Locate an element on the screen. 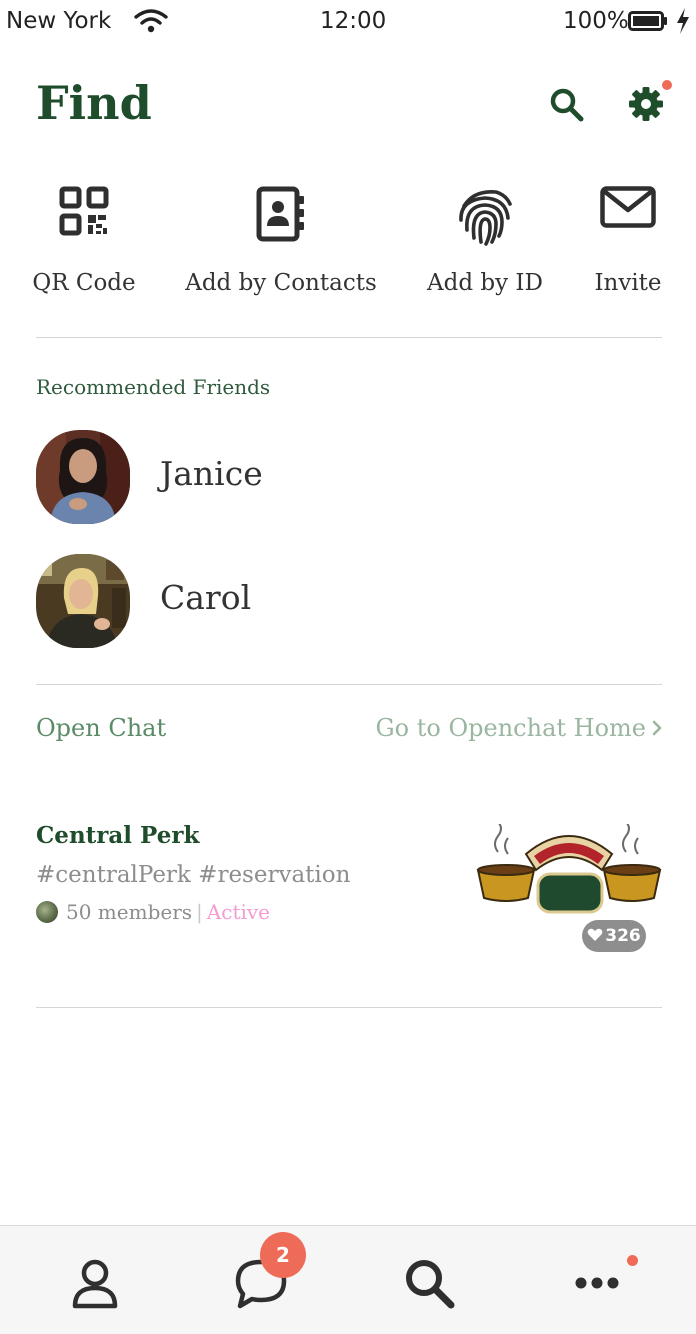 Image resolution: width=696 pixels, height=1334 pixels. bottom-nav is located at coordinates (348, 1279).